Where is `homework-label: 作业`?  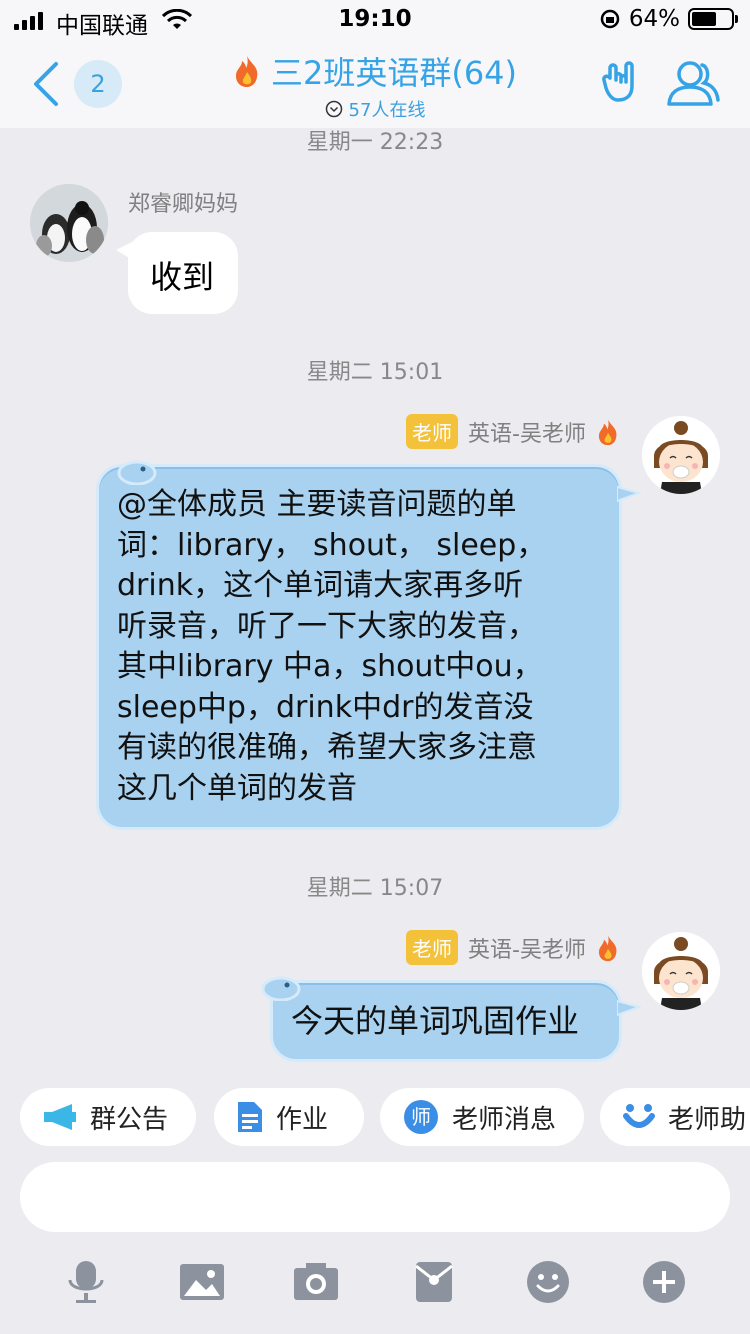
homework-label: 作业 is located at coordinates (302, 1119).